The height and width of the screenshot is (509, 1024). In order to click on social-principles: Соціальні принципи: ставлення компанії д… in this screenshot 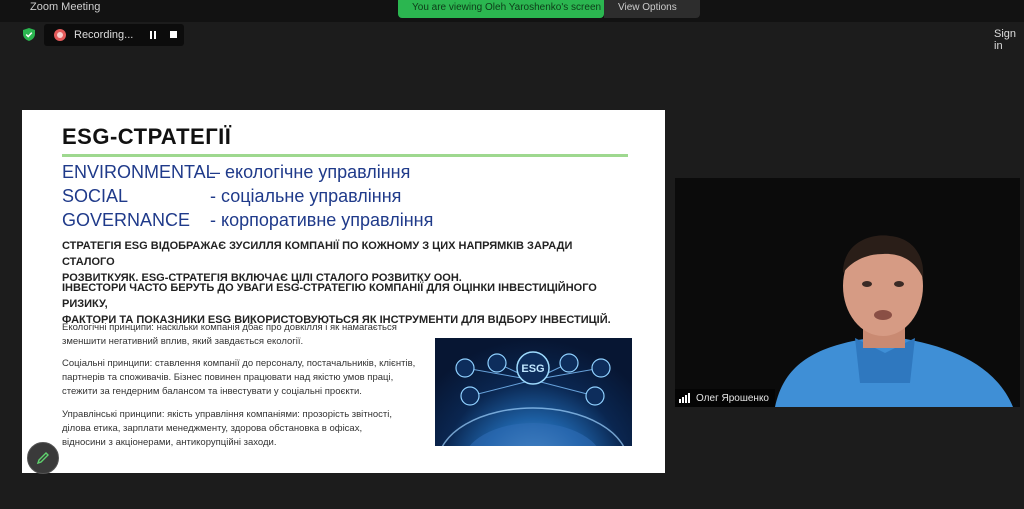, I will do `click(247, 378)`.